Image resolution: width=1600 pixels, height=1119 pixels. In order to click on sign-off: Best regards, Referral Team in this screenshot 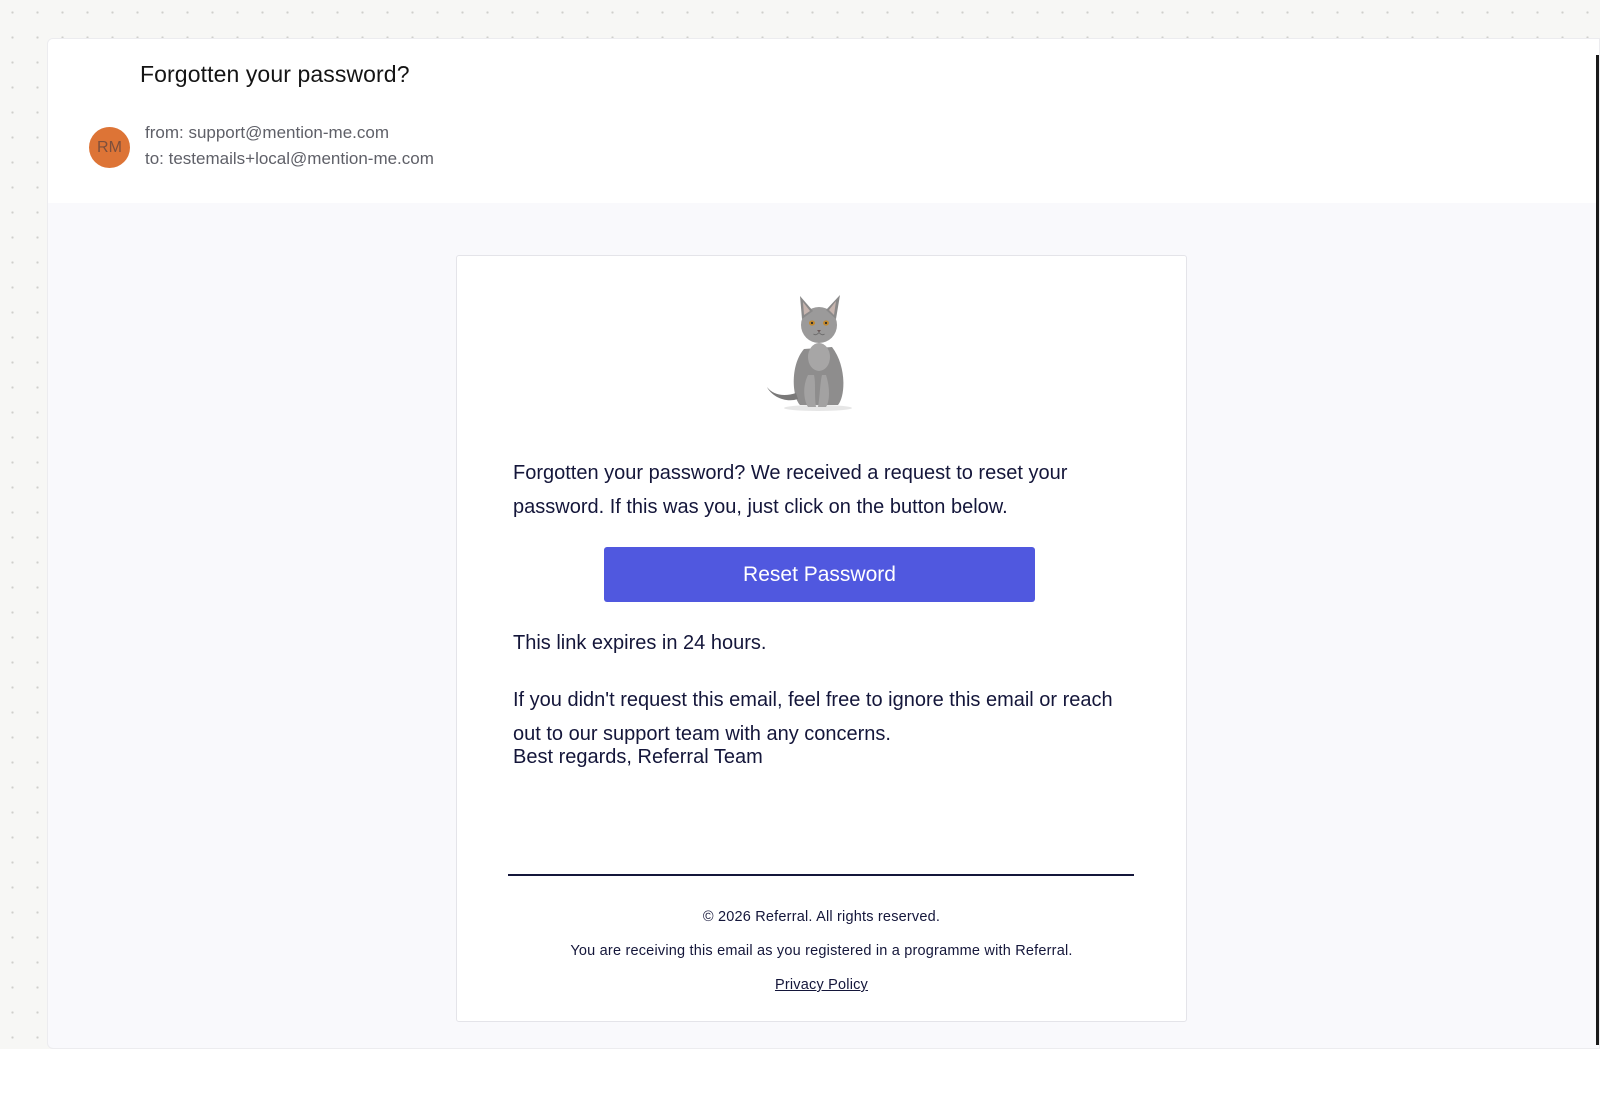, I will do `click(638, 757)`.